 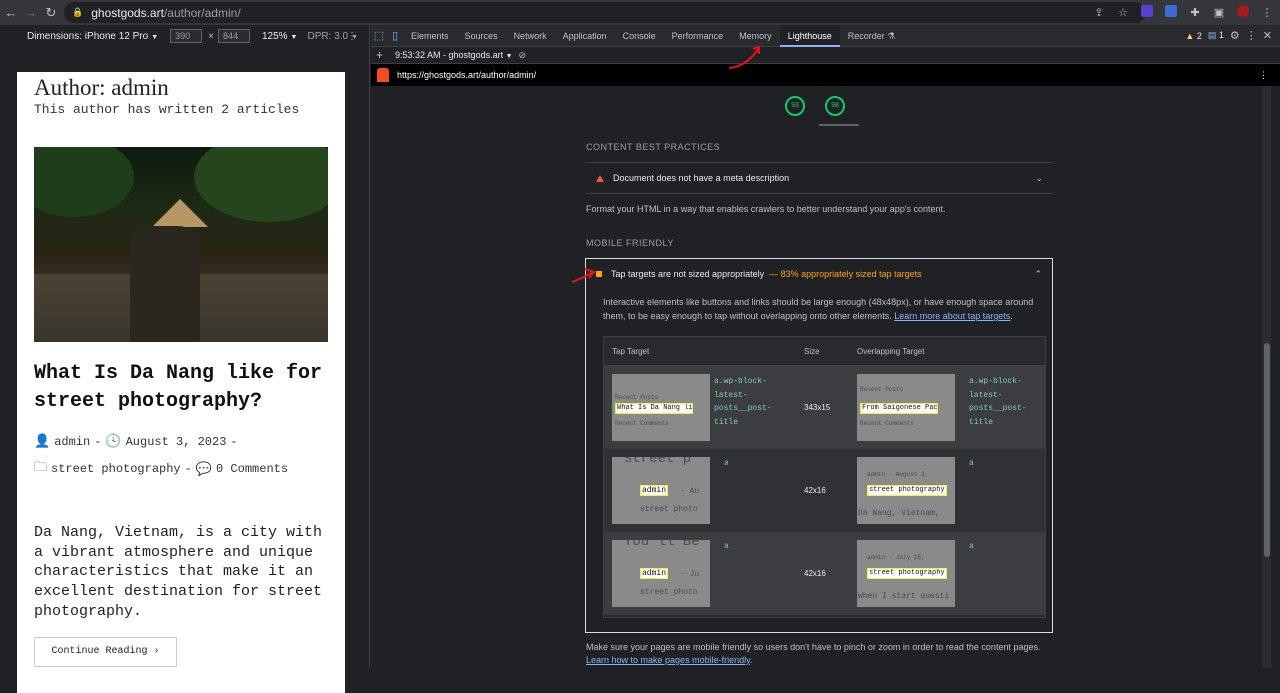 What do you see at coordinates (31, 12) in the screenshot?
I see `forward-icon: →` at bounding box center [31, 12].